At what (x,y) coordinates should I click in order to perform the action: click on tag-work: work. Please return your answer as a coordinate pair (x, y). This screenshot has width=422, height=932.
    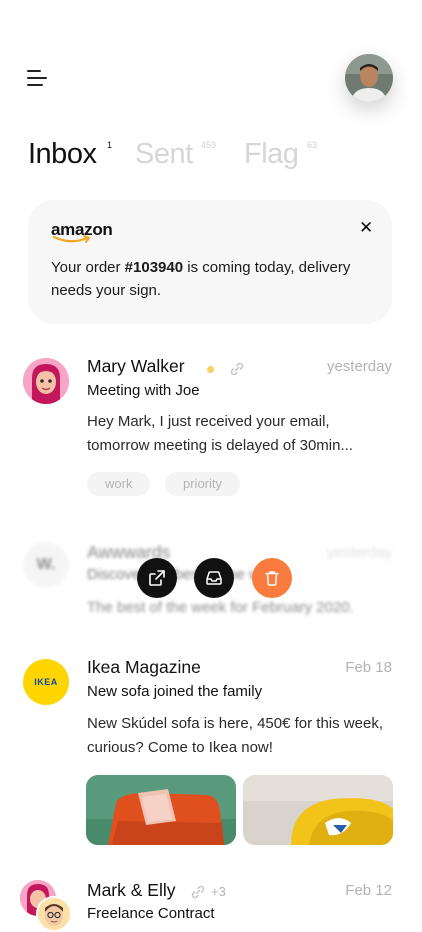
    Looking at the image, I should click on (119, 484).